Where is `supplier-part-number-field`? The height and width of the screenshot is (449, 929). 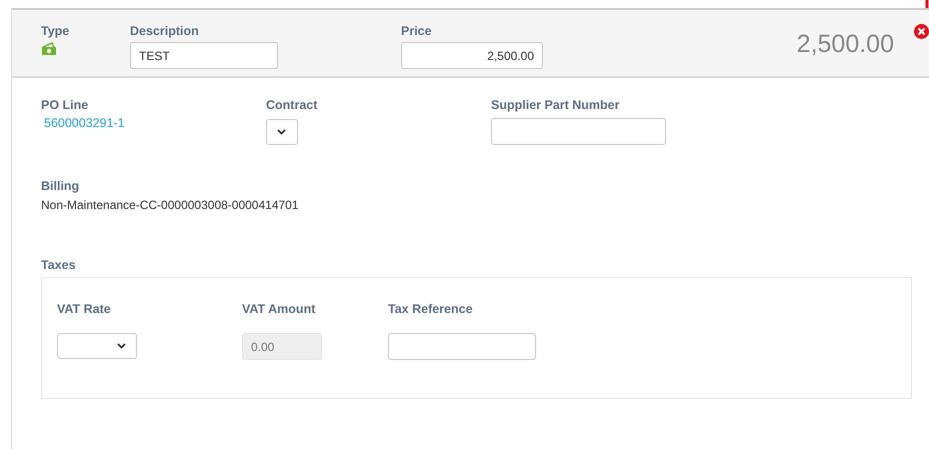
supplier-part-number-field is located at coordinates (578, 131).